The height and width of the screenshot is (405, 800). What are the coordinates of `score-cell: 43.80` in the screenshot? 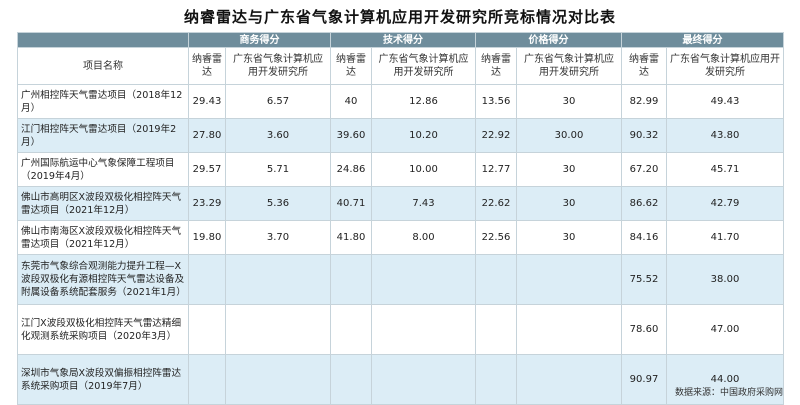 It's located at (725, 135).